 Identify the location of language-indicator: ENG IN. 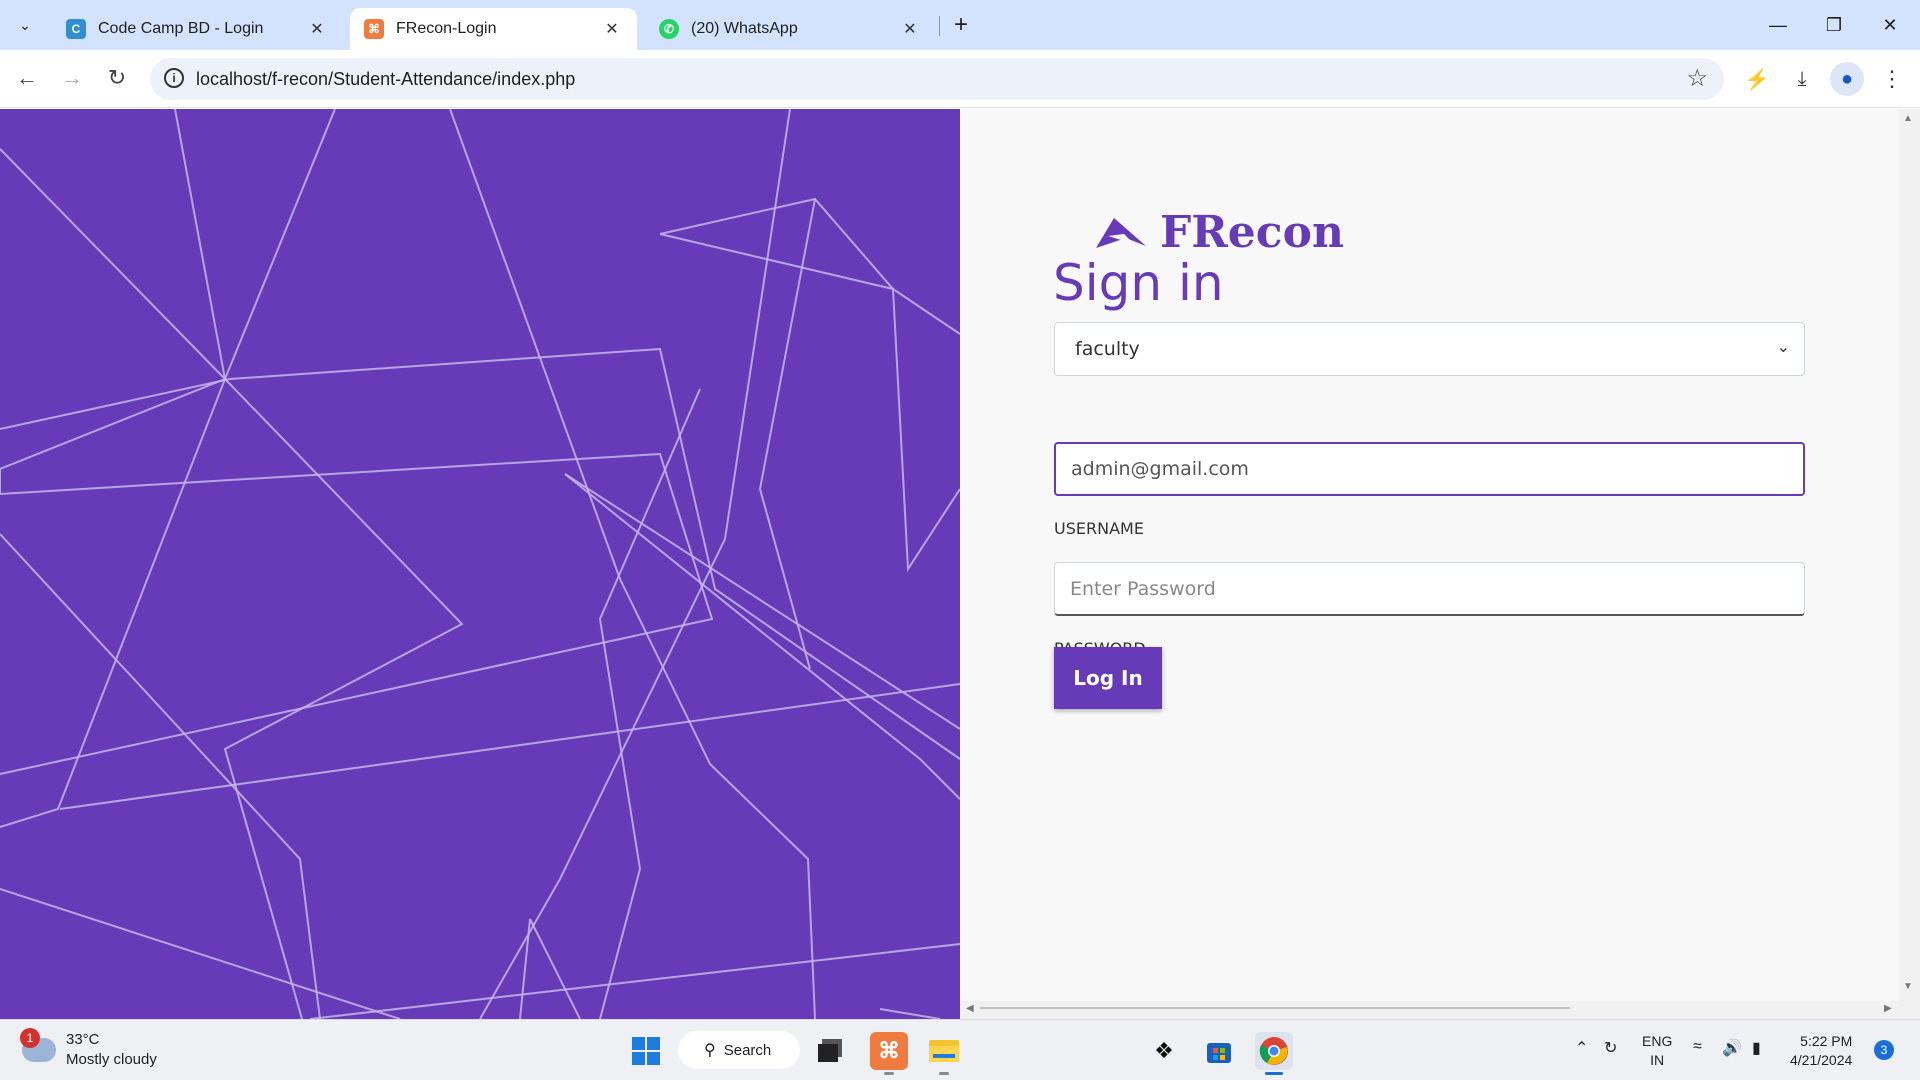
(1657, 1051).